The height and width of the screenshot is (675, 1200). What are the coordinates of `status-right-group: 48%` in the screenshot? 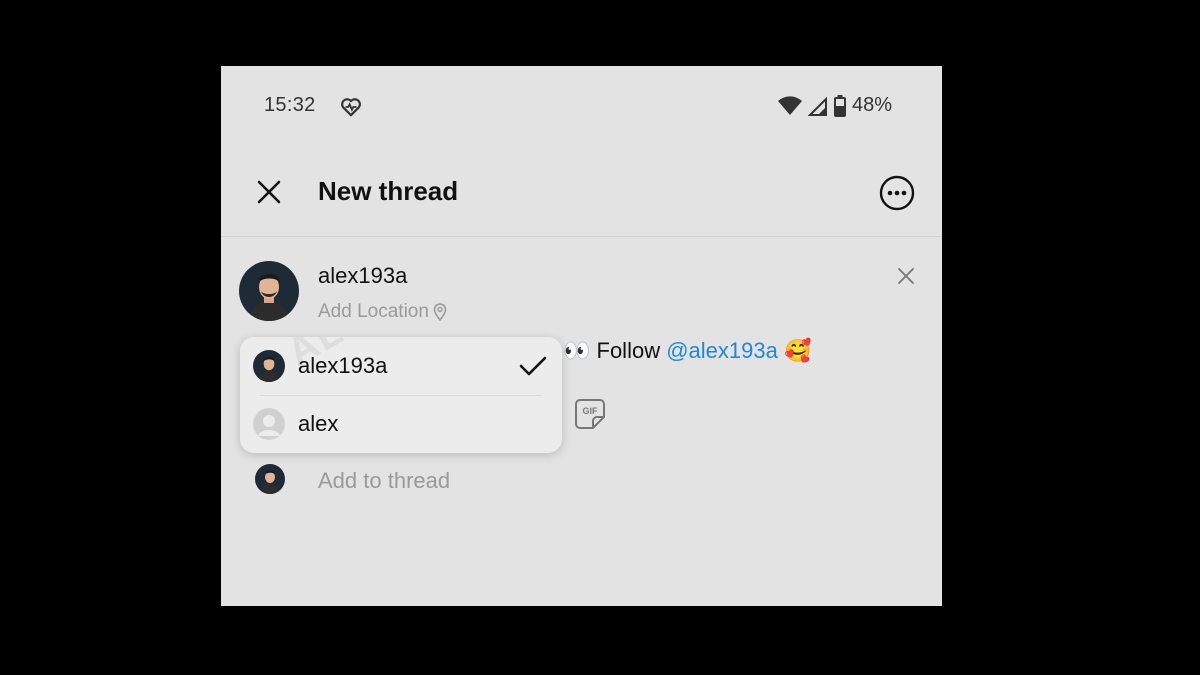 It's located at (834, 105).